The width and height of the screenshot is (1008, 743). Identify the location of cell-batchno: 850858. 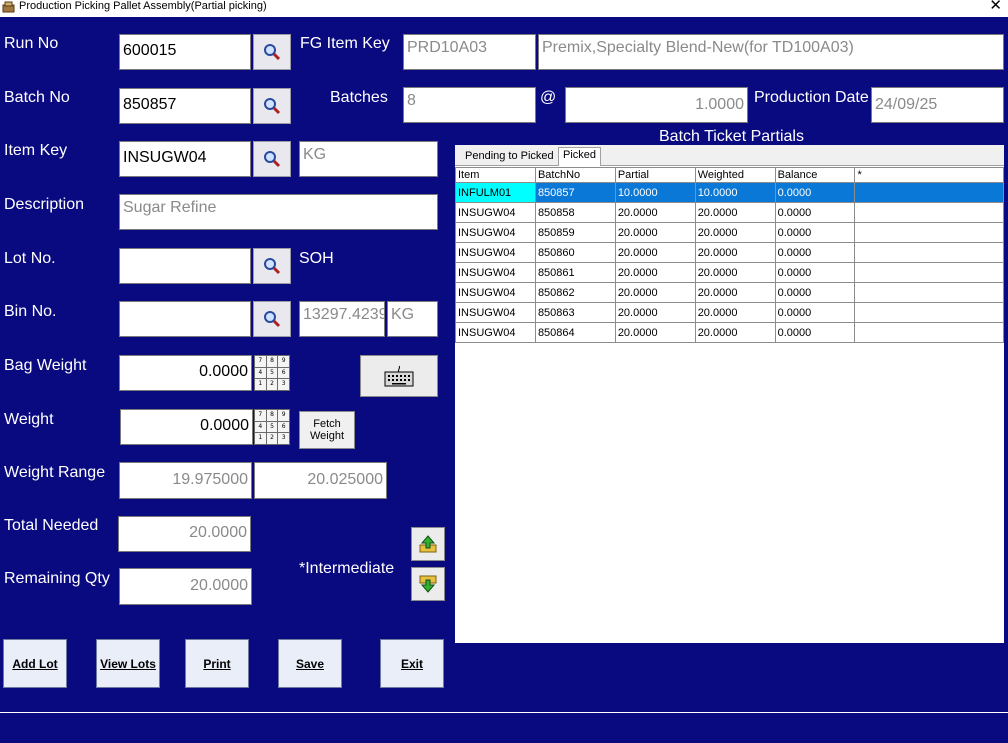
(575, 212).